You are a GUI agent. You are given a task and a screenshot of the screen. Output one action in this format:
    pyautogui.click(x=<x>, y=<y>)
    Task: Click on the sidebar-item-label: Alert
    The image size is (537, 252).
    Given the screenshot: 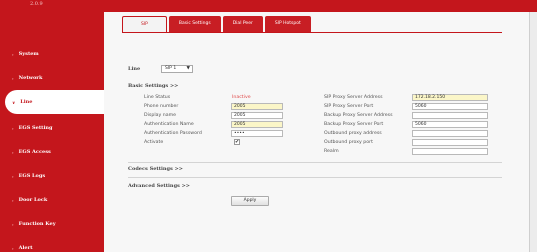 What is the action you would take?
    pyautogui.click(x=25, y=248)
    